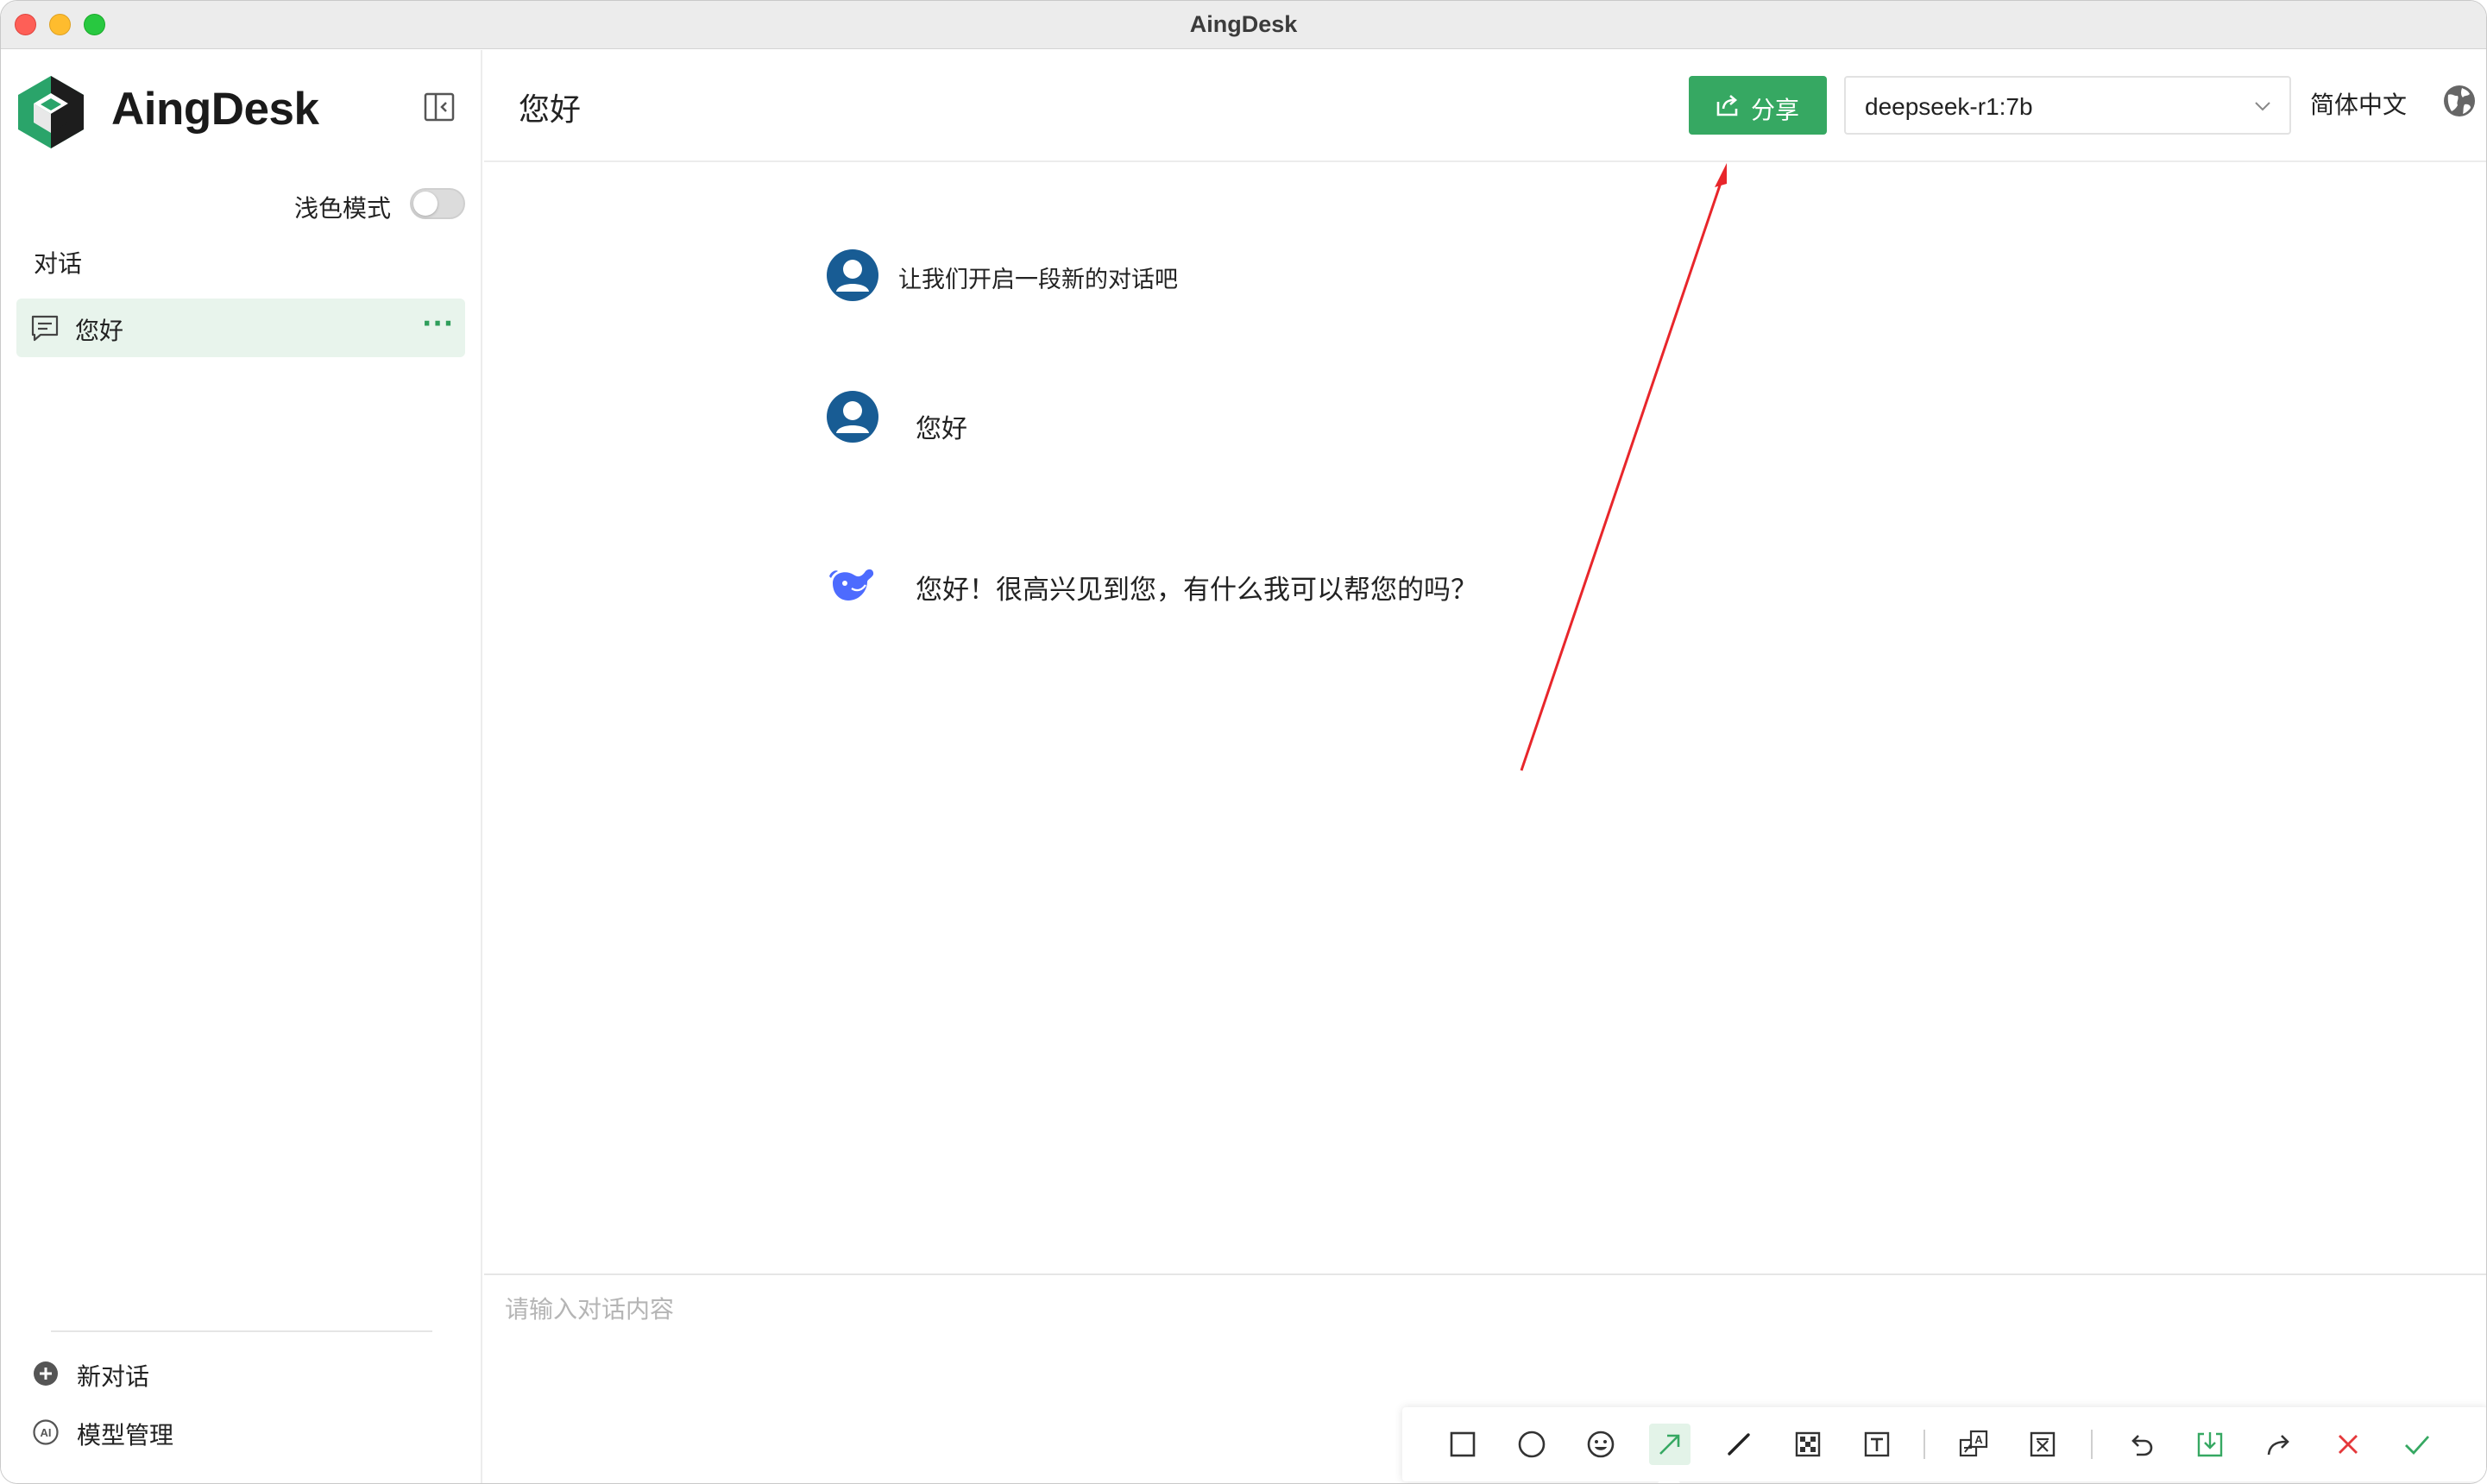 The height and width of the screenshot is (1484, 2487). I want to click on ellipse-tool-button, so click(1531, 1444).